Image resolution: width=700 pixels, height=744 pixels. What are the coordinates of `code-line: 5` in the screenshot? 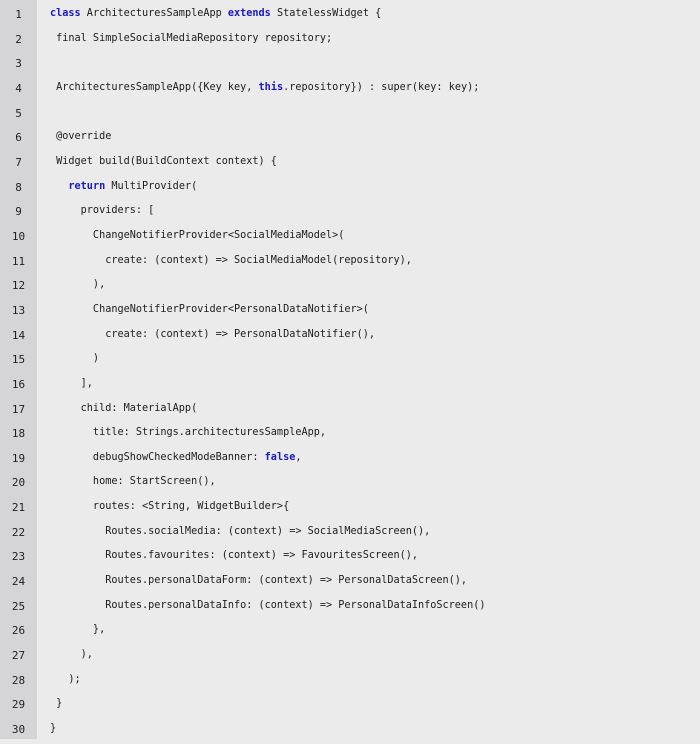 It's located at (350, 115).